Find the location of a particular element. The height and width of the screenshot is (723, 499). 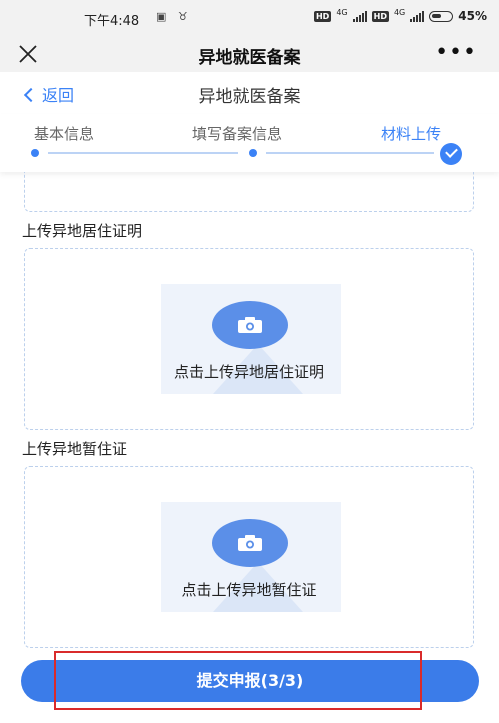

notification-icons: ▣ ♉ is located at coordinates (174, 16).